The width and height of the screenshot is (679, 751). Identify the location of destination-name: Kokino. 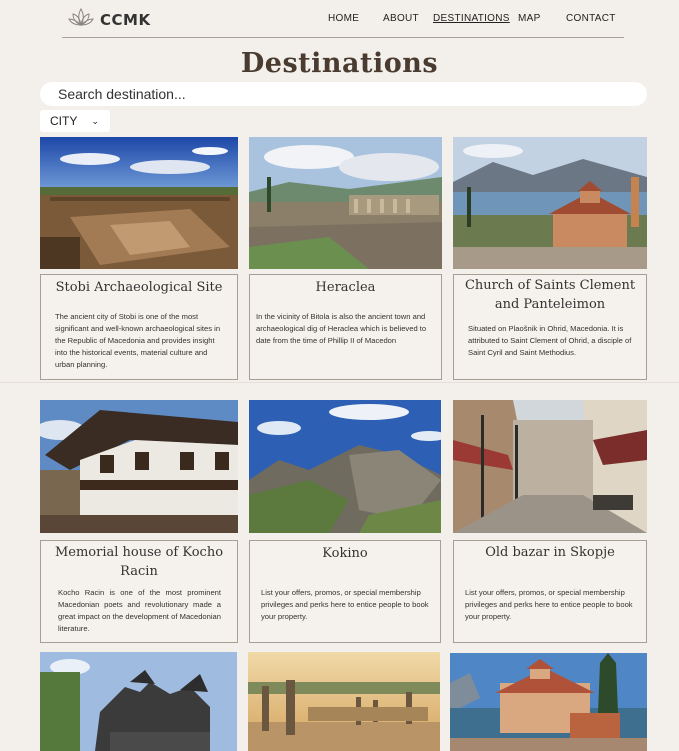
(345, 553).